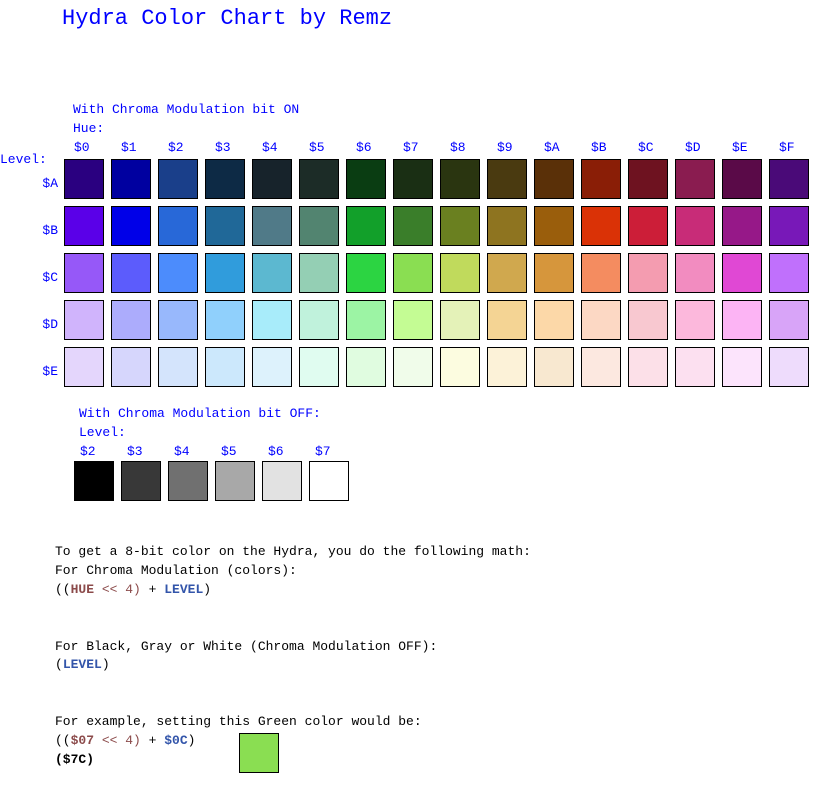 The width and height of the screenshot is (828, 801). What do you see at coordinates (646, 147) in the screenshot?
I see `hue-header-12: $C` at bounding box center [646, 147].